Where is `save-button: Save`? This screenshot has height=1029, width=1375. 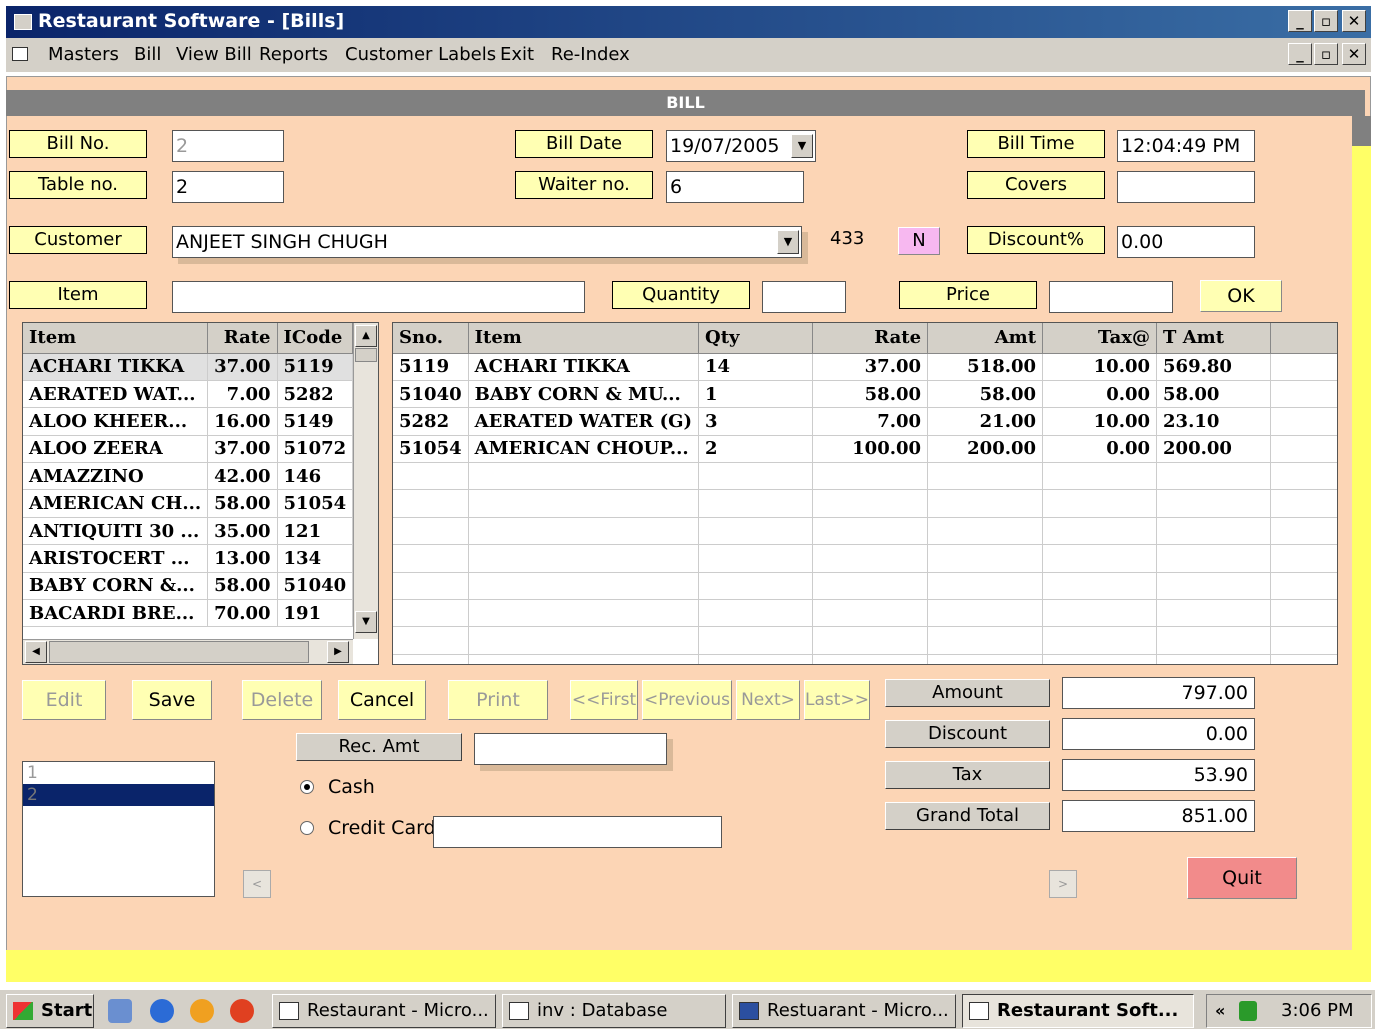
save-button: Save is located at coordinates (172, 700).